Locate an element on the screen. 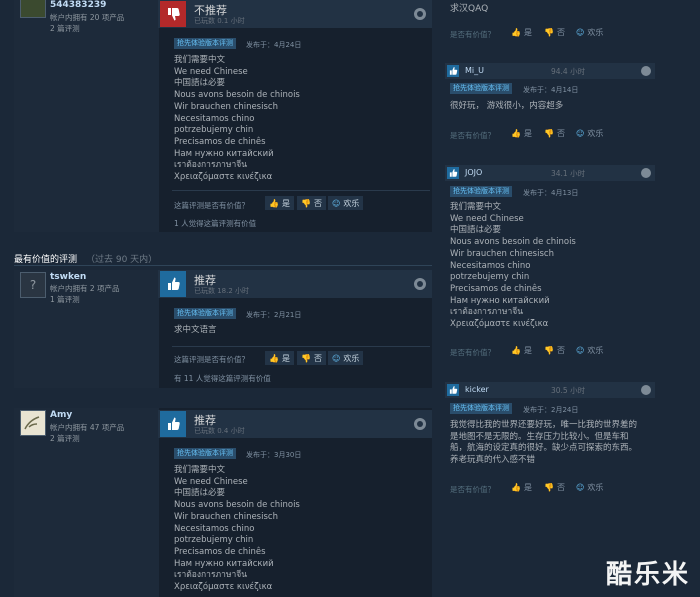 This screenshot has height=597, width=700. watermark-logo: 酷乐米 is located at coordinates (647, 575).